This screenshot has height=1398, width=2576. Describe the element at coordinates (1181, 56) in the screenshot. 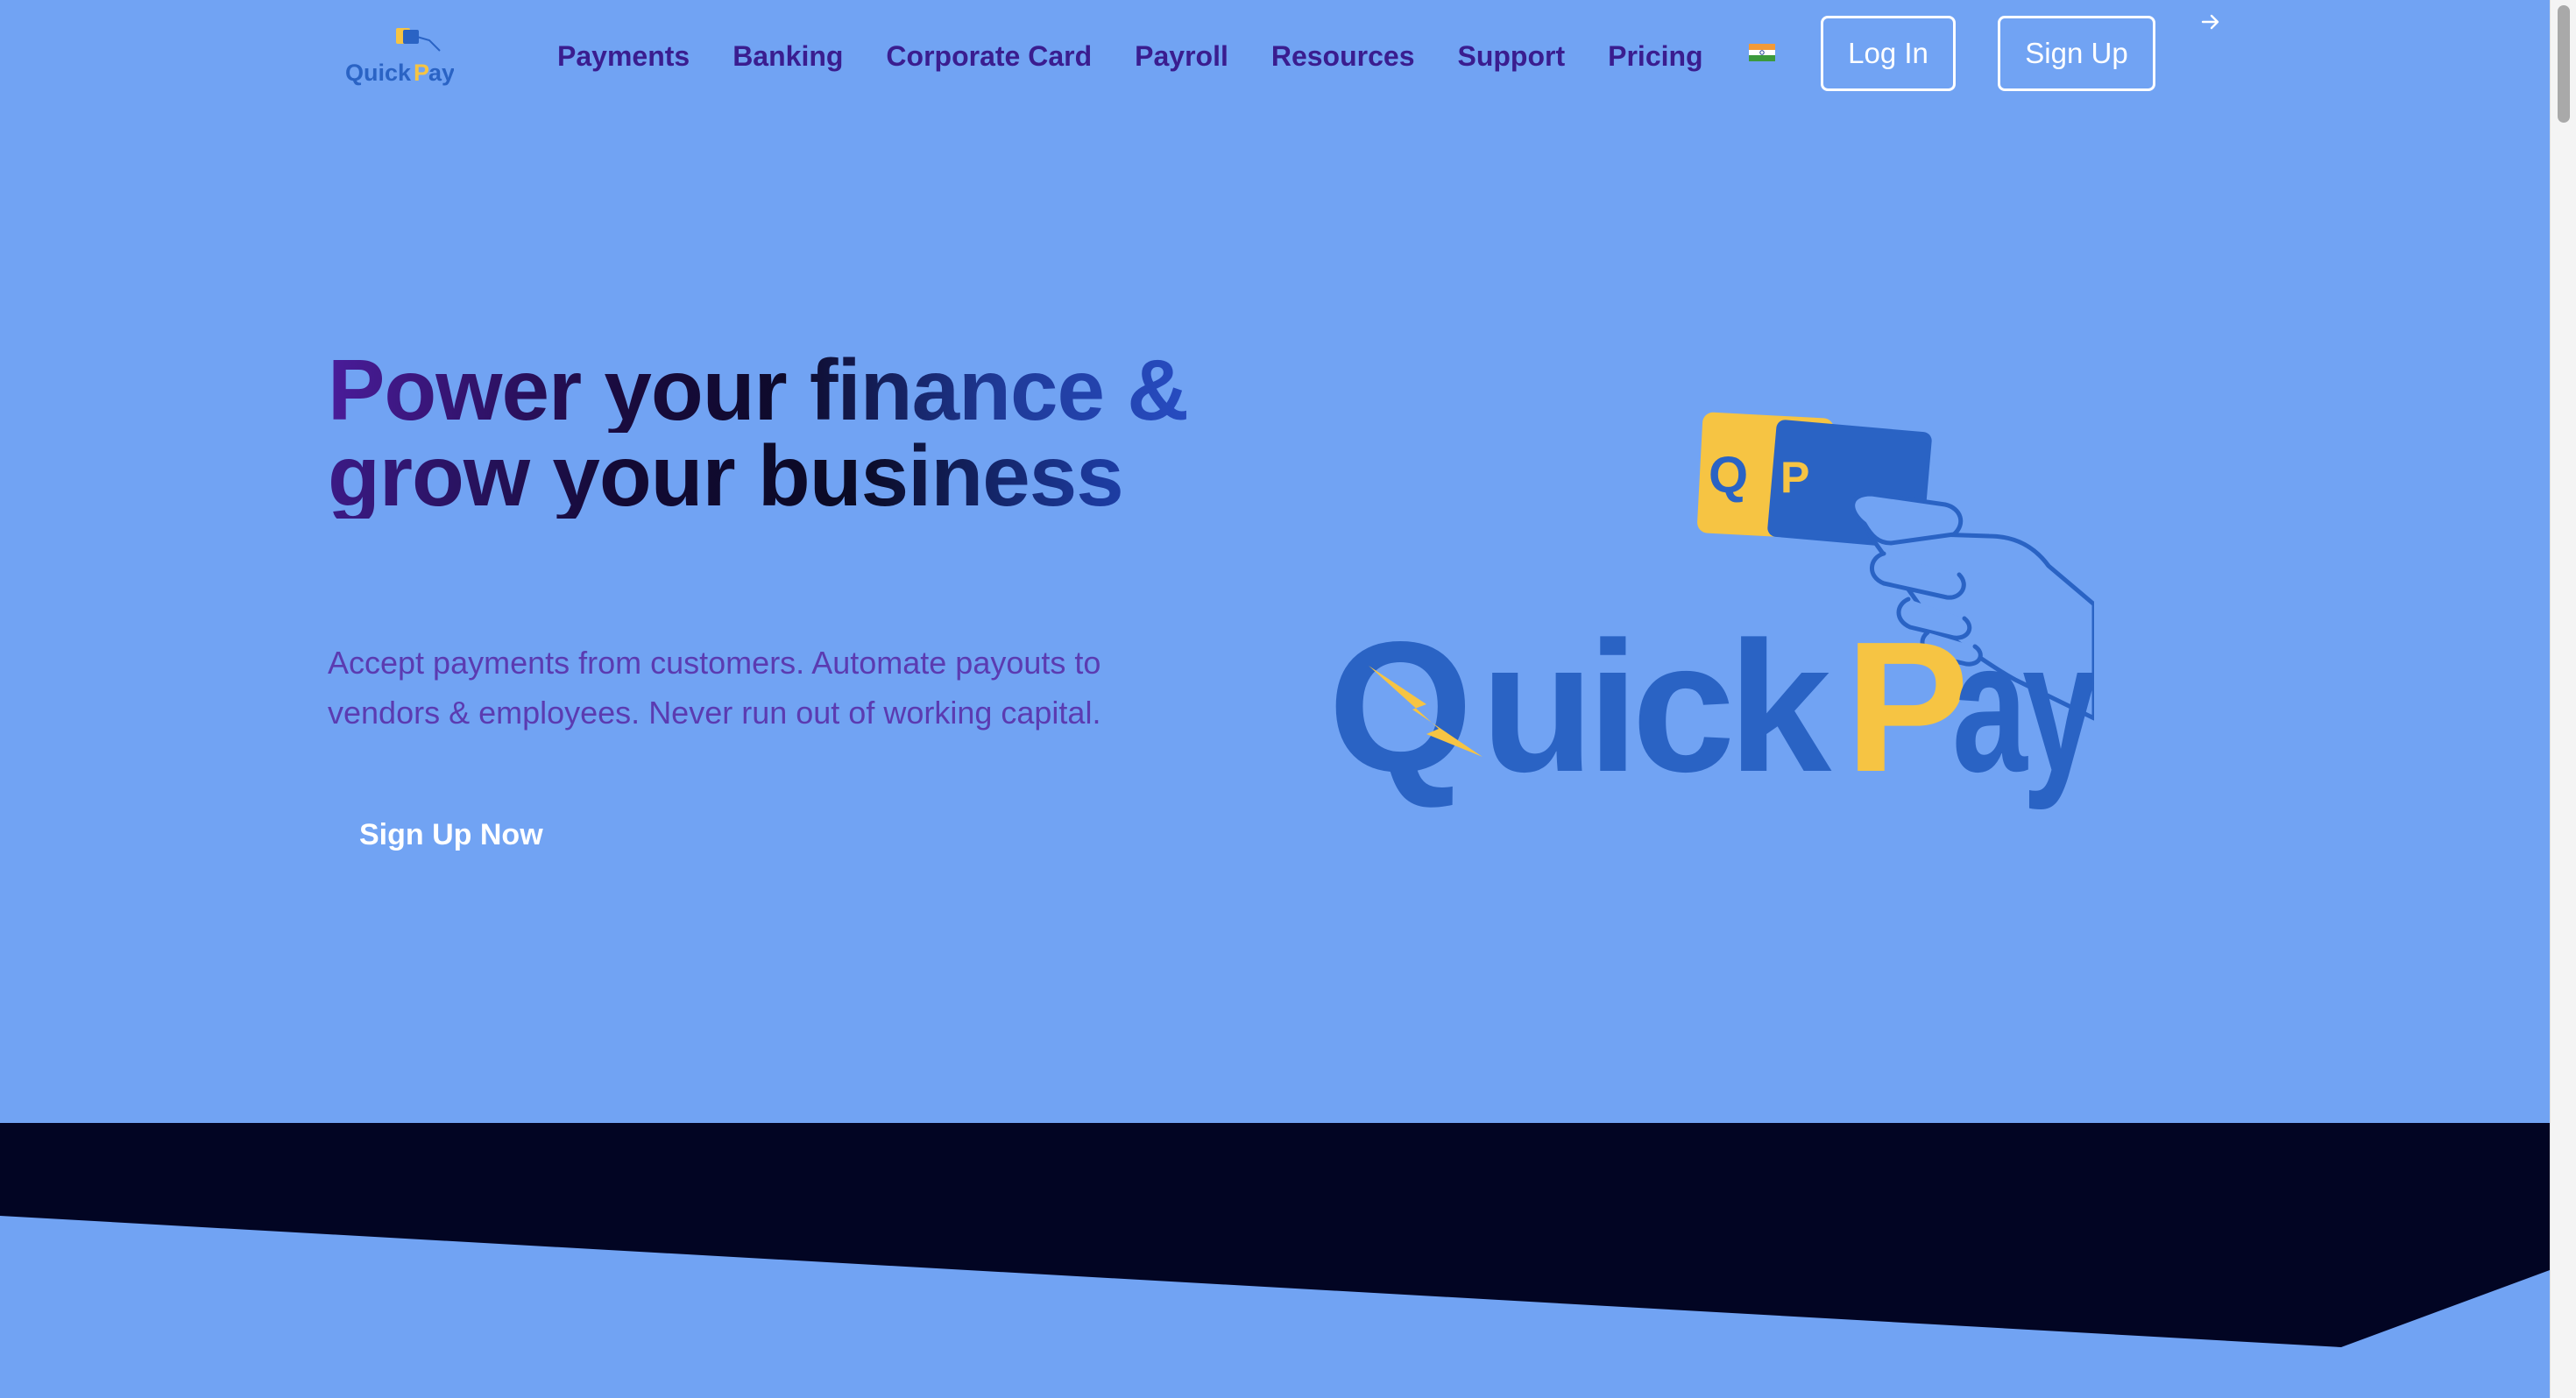

I see `nav-item-payroll: Payroll` at that location.